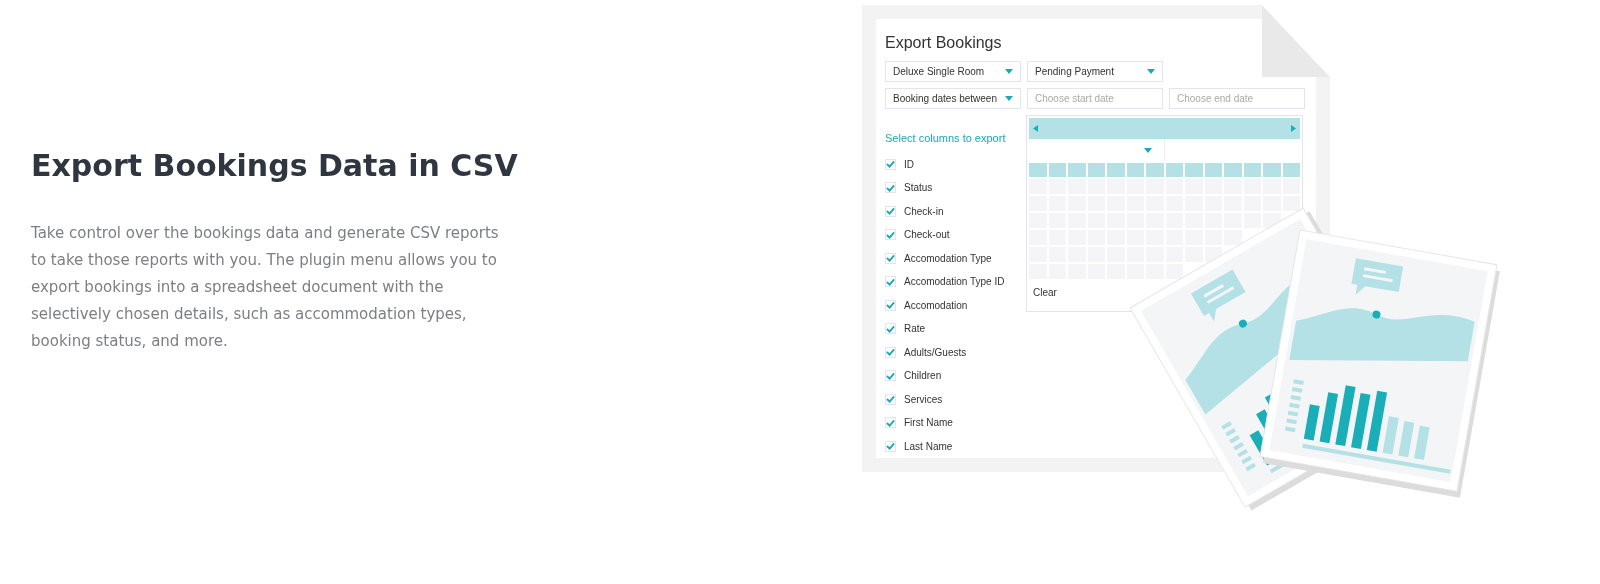 Image resolution: width=1600 pixels, height=584 pixels. Describe the element at coordinates (909, 164) in the screenshot. I see `column-label: ID` at that location.